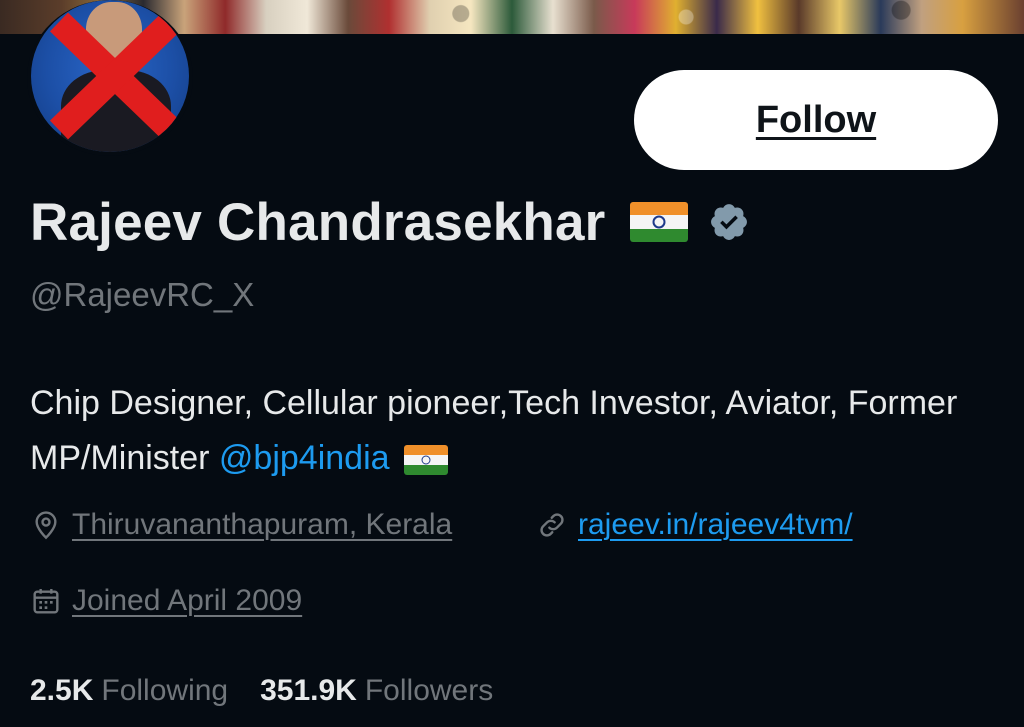  I want to click on avatar-image, so click(110, 76).